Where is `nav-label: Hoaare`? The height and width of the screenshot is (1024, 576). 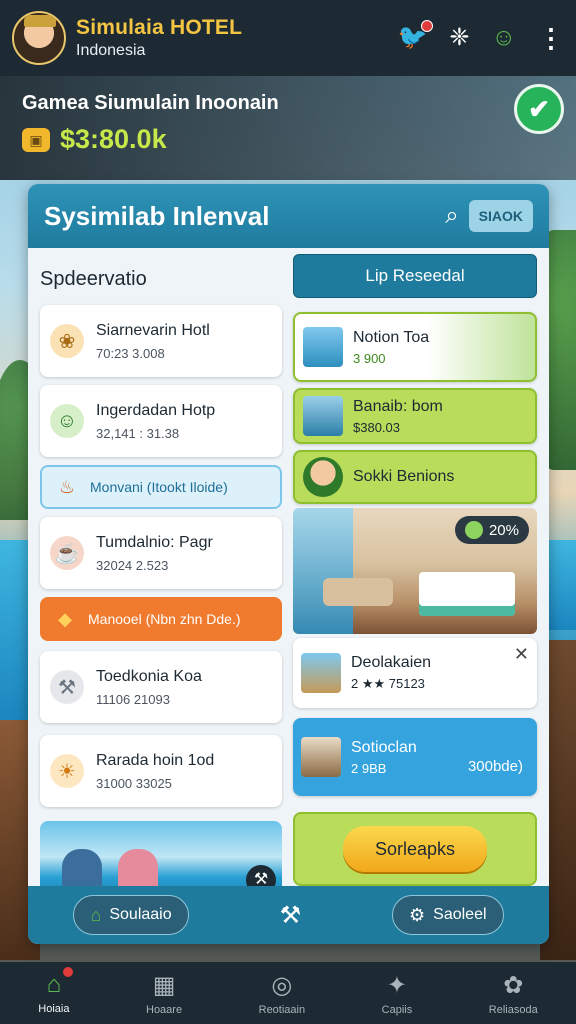 nav-label: Hoaare is located at coordinates (164, 1009).